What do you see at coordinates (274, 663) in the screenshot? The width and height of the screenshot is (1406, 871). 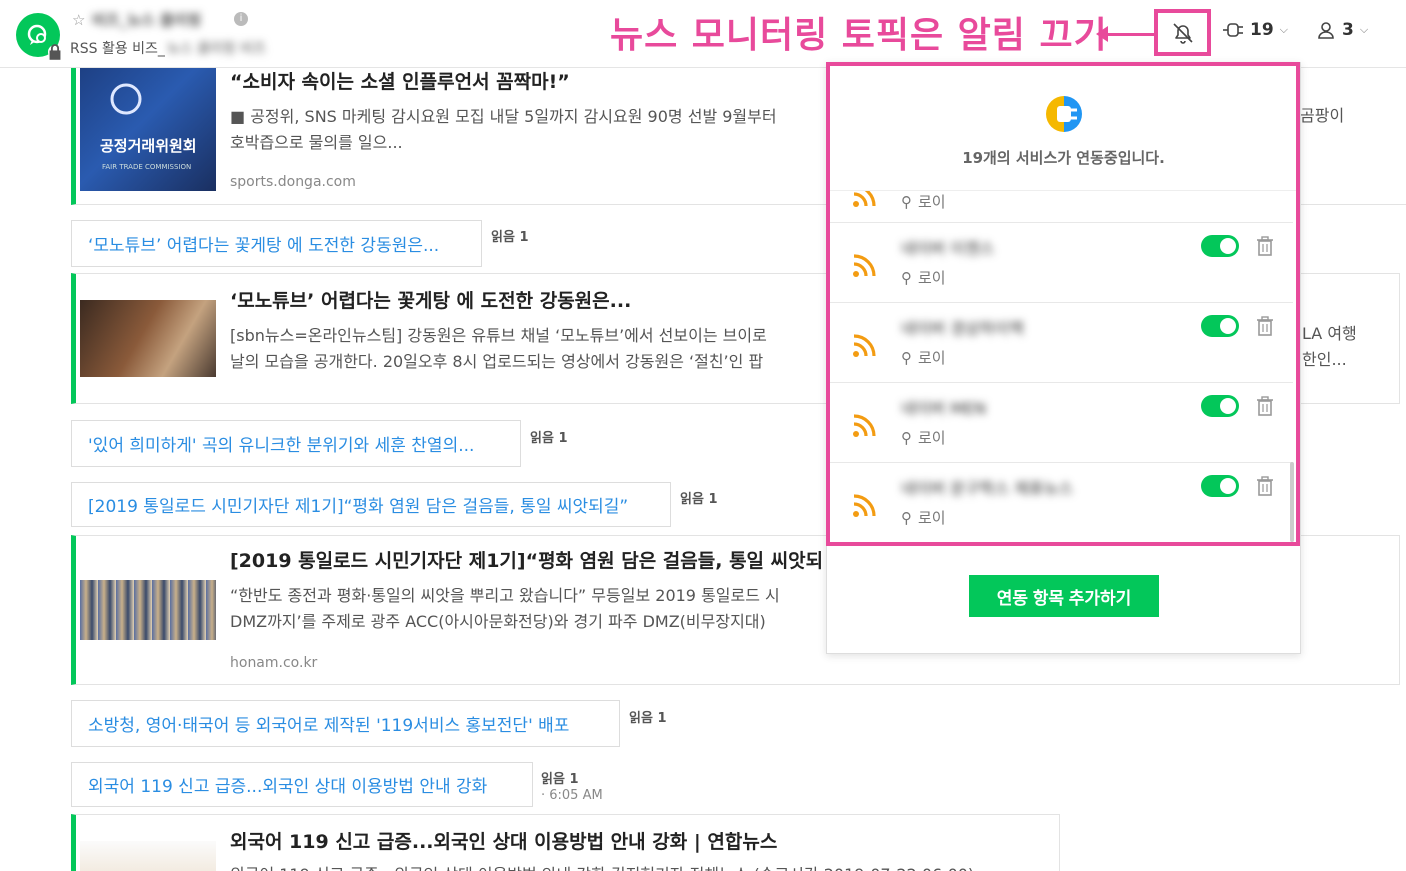 I see `news-source: honam.co.kr` at bounding box center [274, 663].